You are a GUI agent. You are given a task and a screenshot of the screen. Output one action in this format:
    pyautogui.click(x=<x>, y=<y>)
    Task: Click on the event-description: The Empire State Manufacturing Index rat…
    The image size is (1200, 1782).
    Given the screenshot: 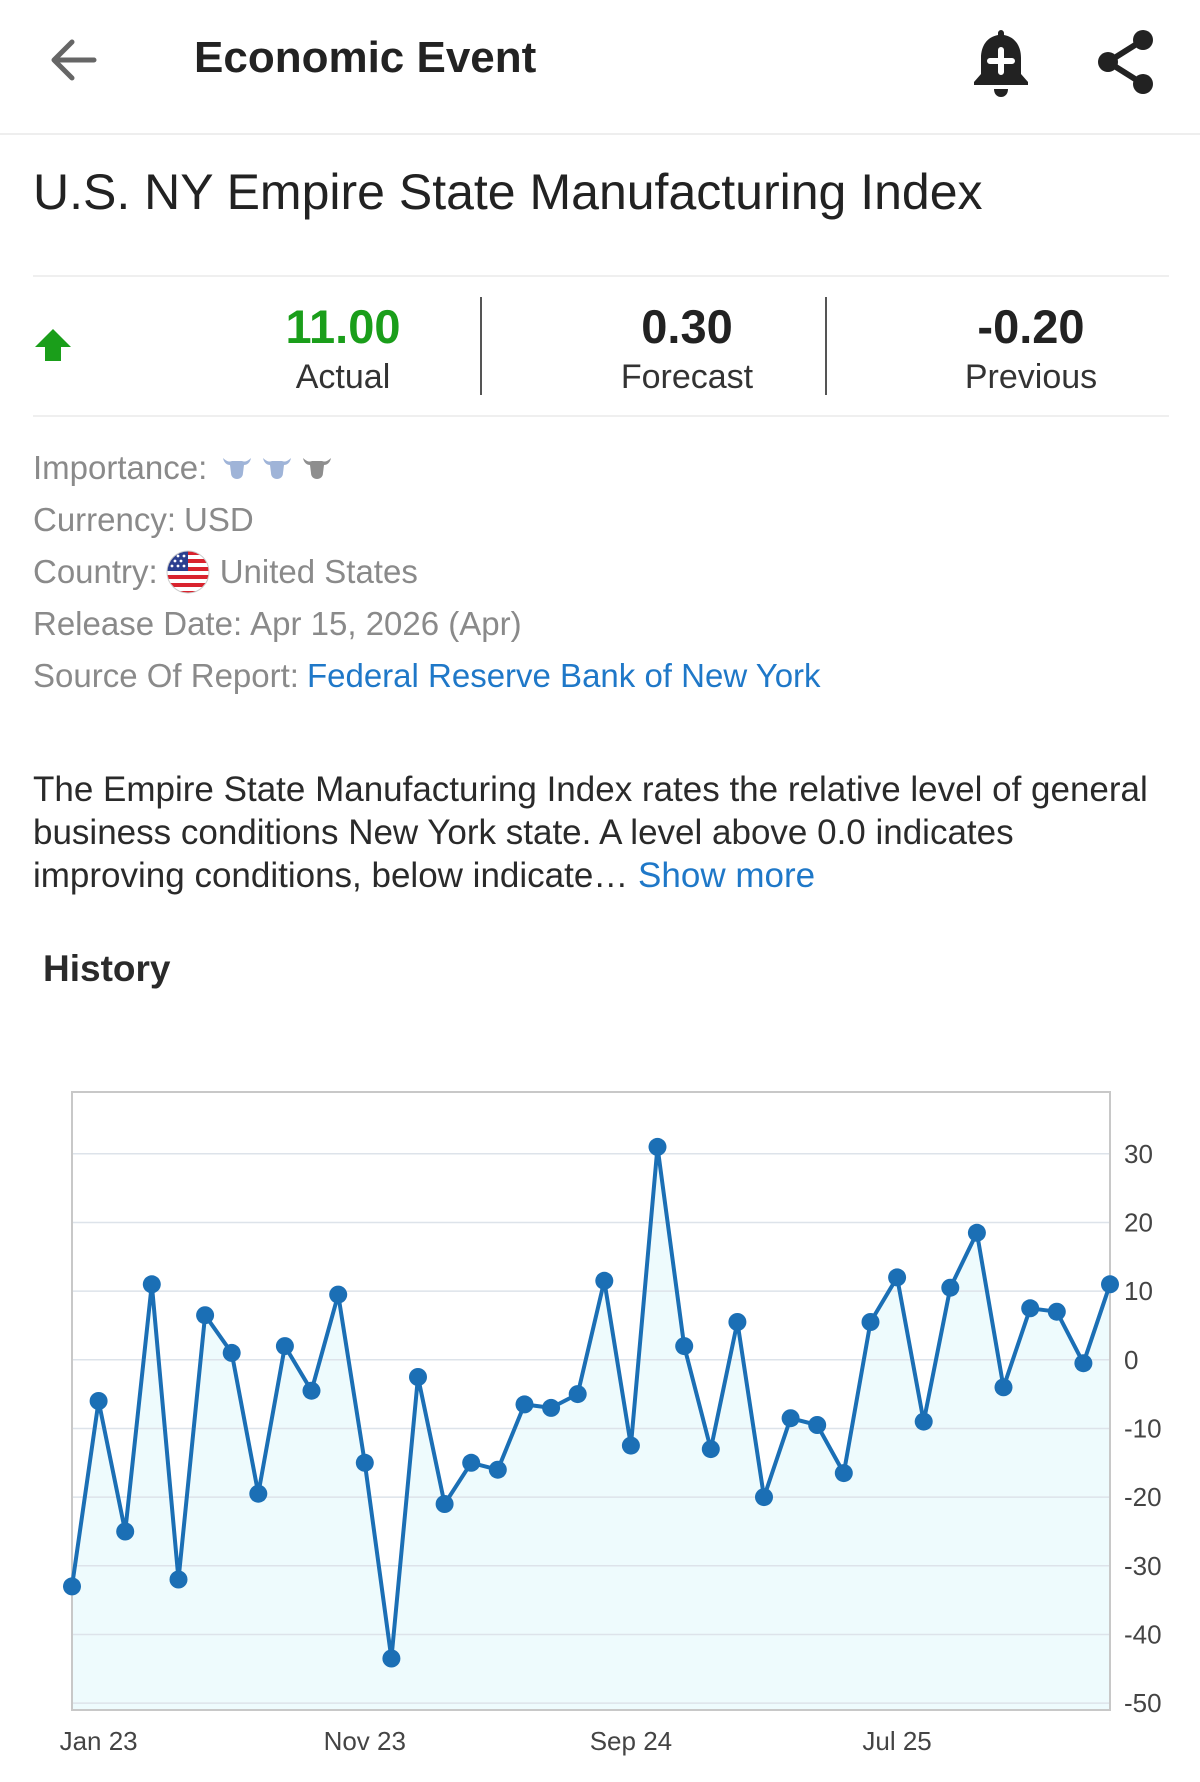 What is the action you would take?
    pyautogui.click(x=593, y=832)
    